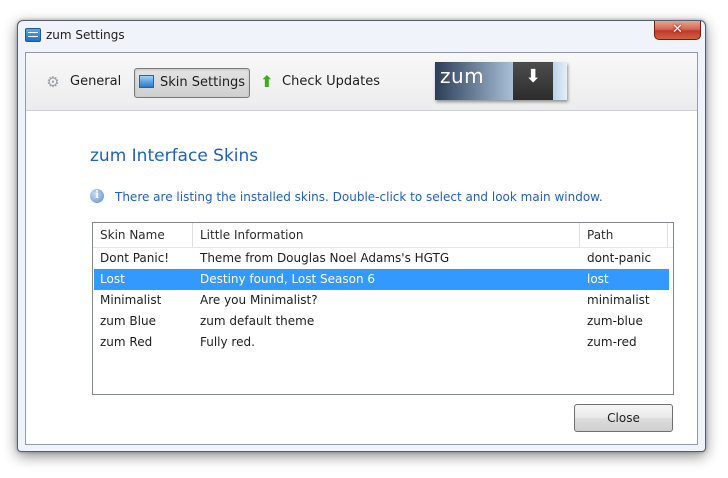 The image size is (728, 478). Describe the element at coordinates (128, 321) in the screenshot. I see `skin-name: zum Blue` at that location.